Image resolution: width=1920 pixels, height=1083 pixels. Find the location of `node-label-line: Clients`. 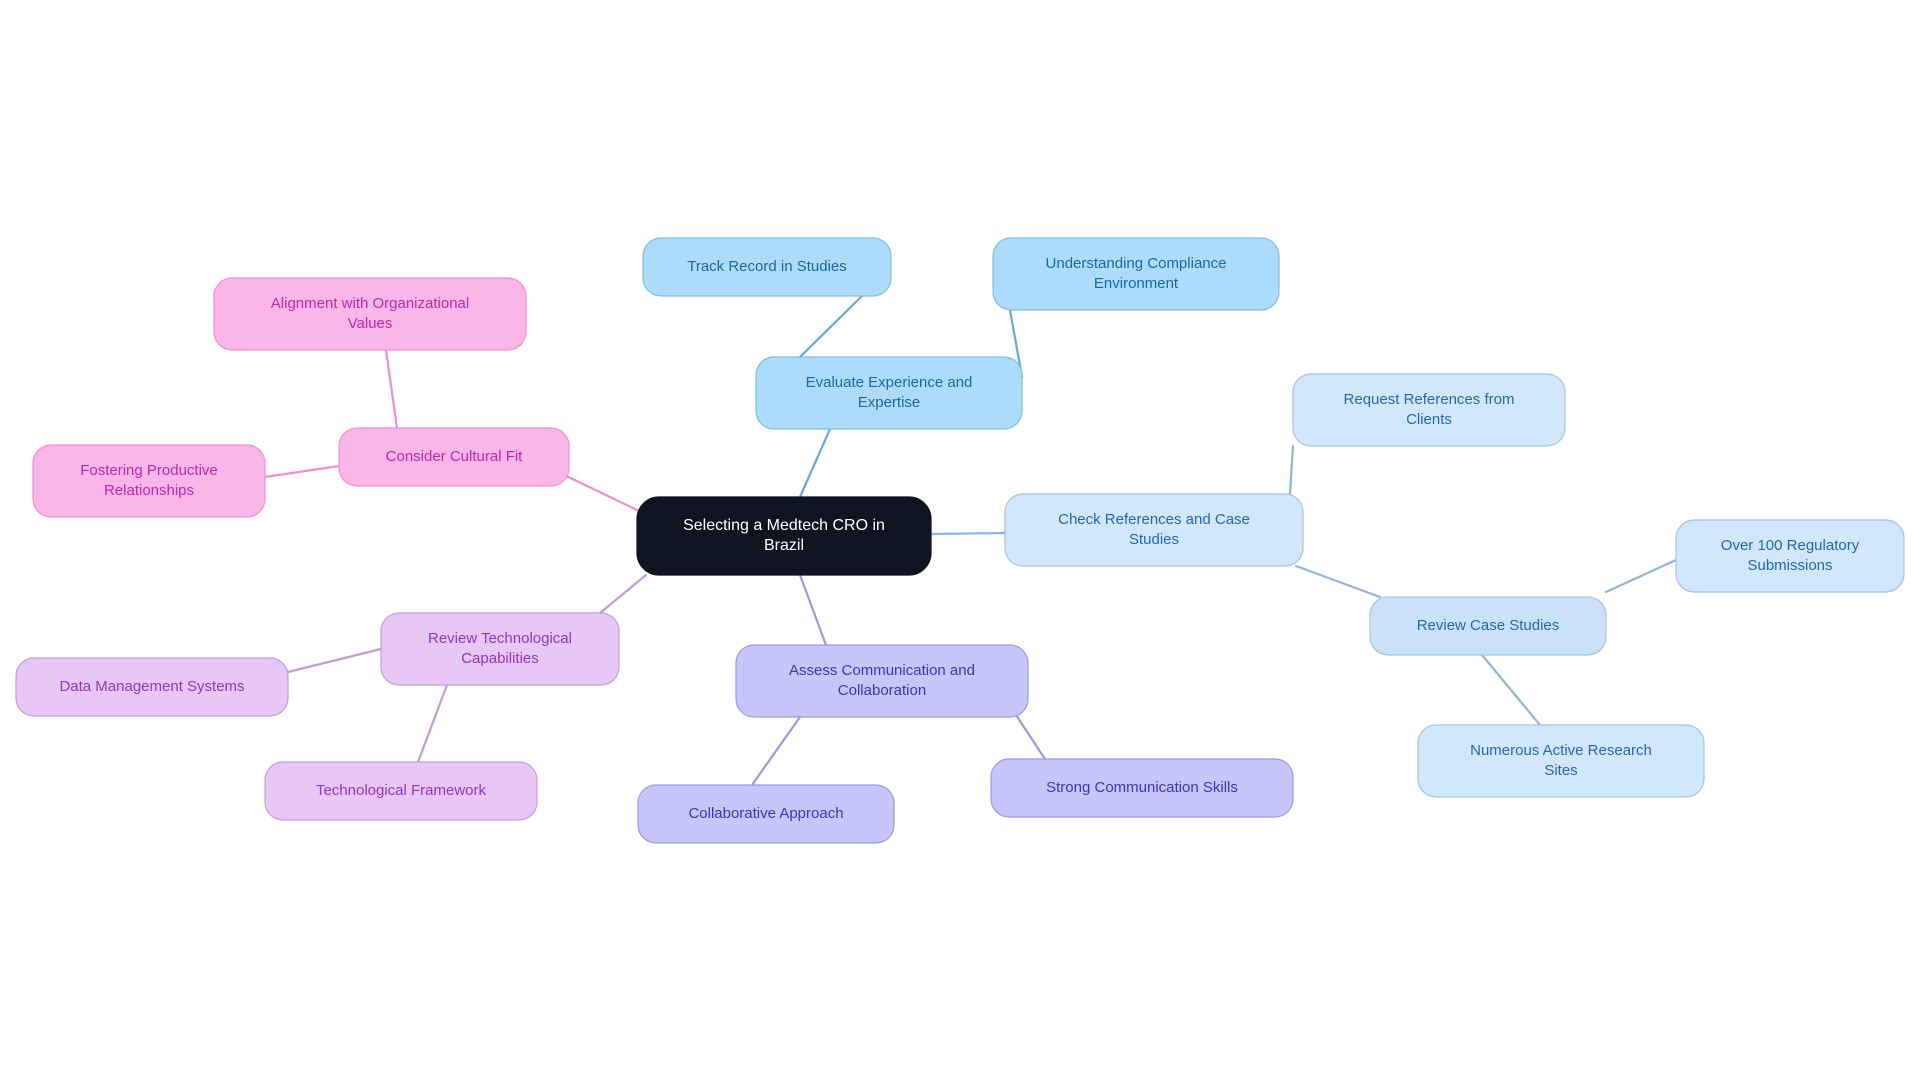

node-label-line: Clients is located at coordinates (1429, 419).